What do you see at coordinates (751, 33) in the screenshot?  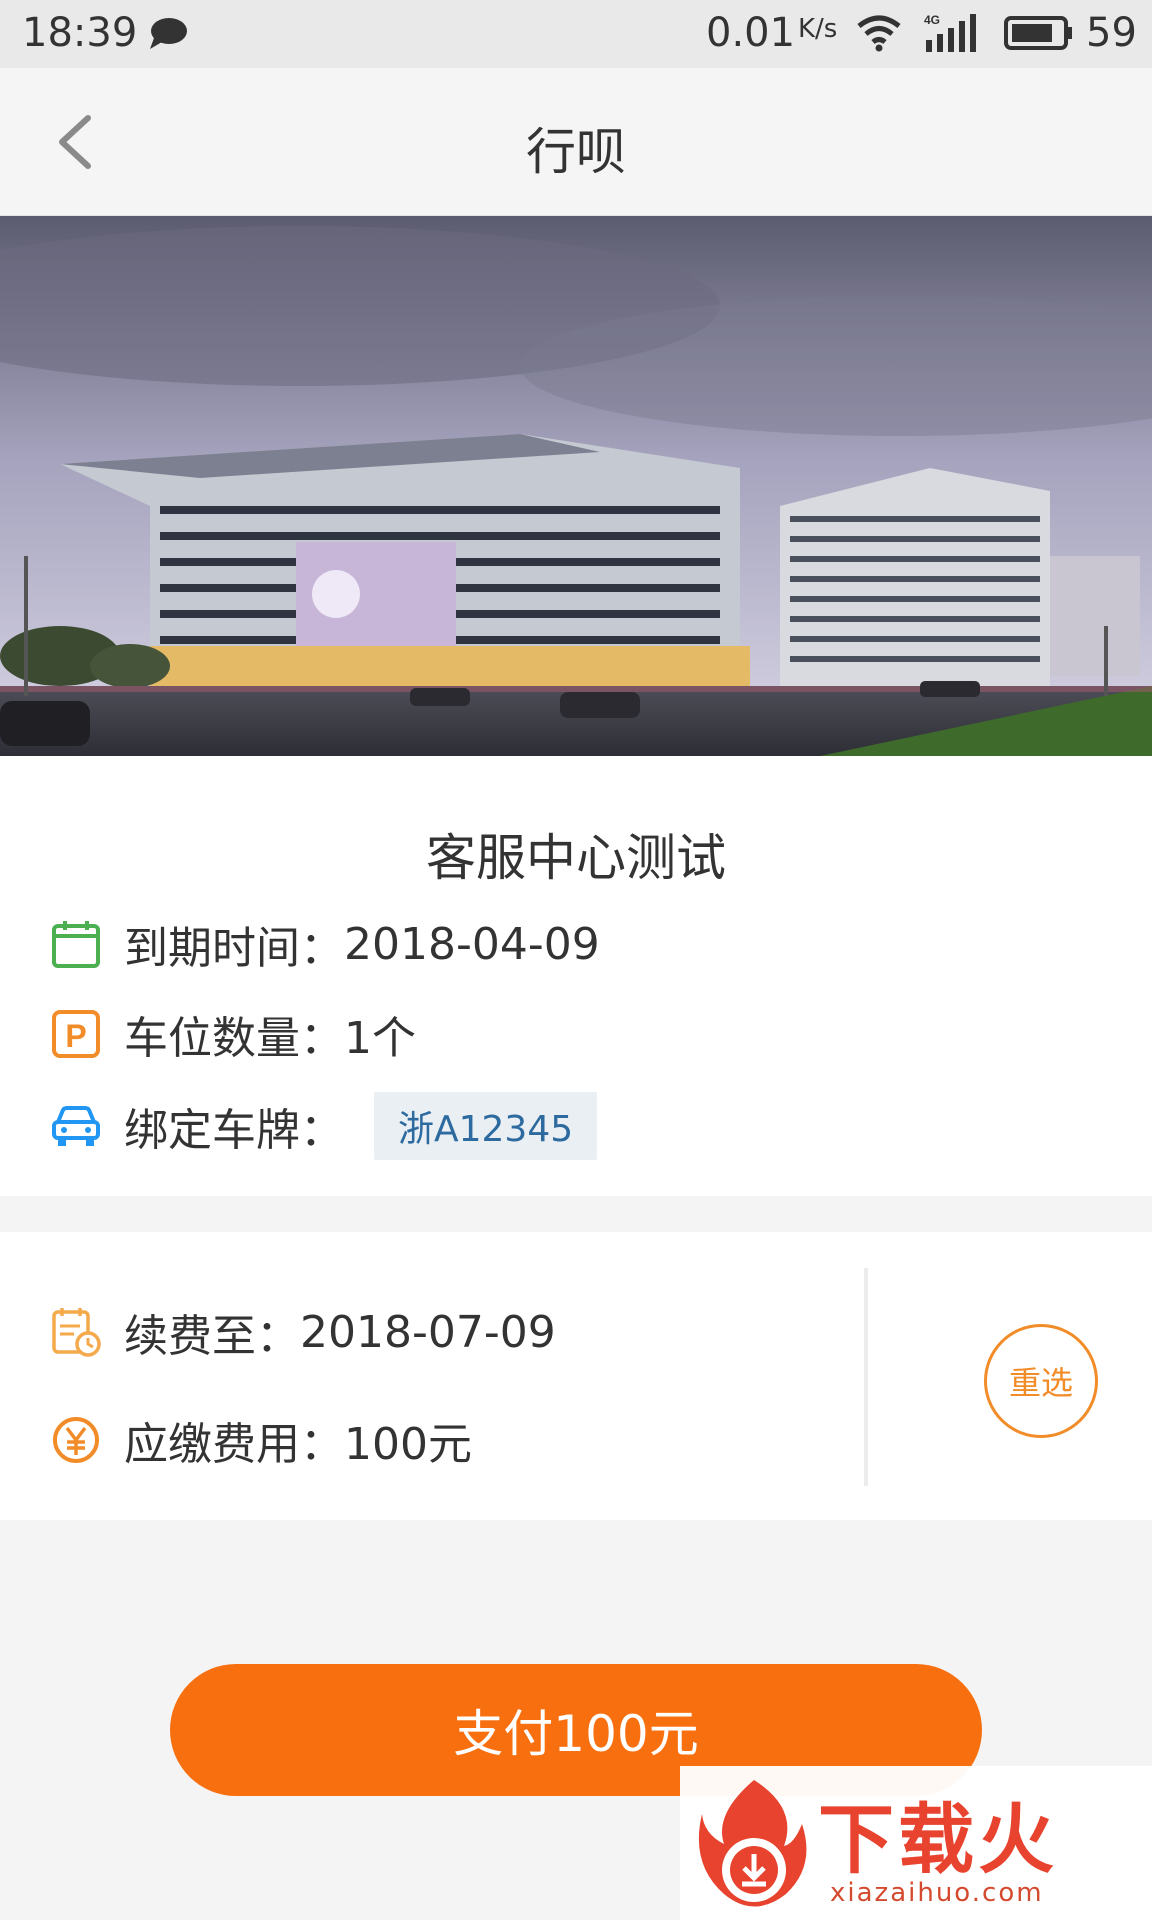 I see `network-speed: 0.01` at bounding box center [751, 33].